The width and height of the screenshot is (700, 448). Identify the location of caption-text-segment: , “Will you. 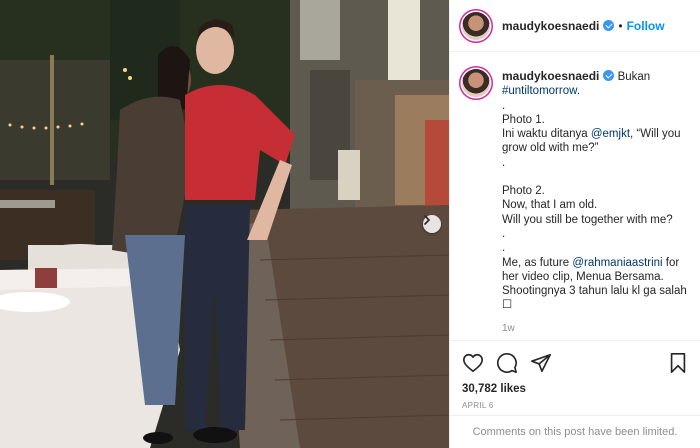
(655, 134).